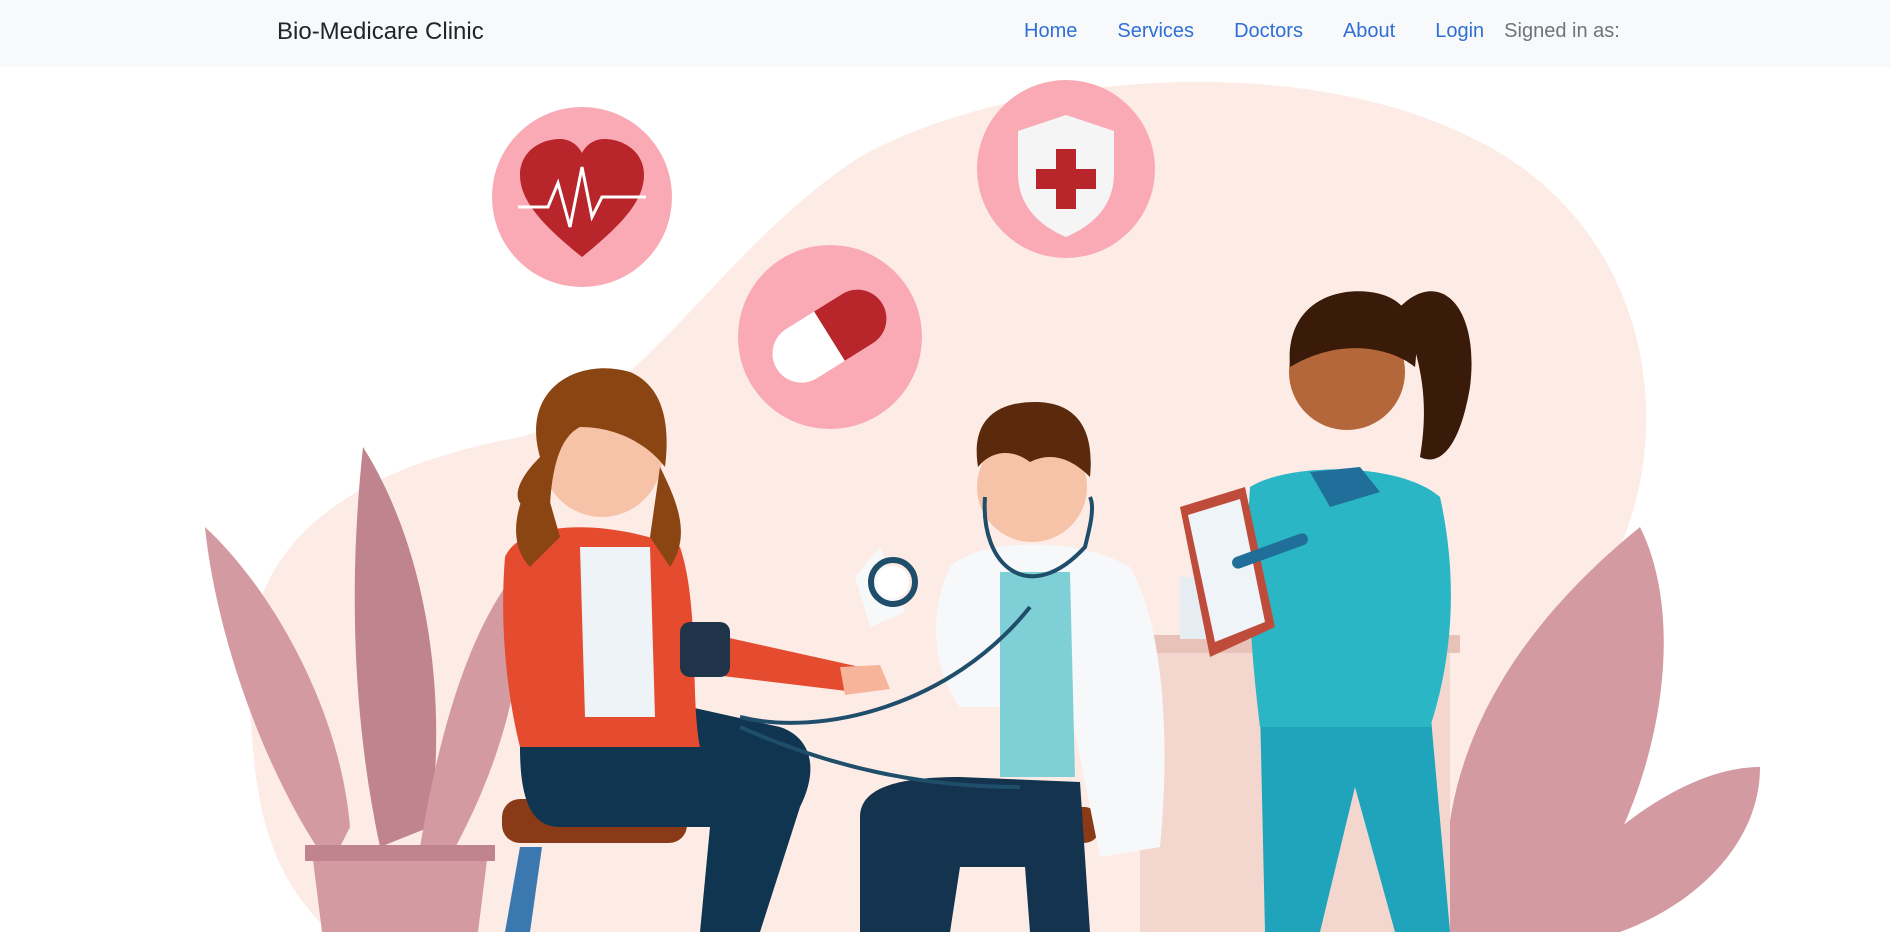 Image resolution: width=1890 pixels, height=937 pixels. Describe the element at coordinates (1268, 31) in the screenshot. I see `nav-doctors-link: Doctors` at that location.